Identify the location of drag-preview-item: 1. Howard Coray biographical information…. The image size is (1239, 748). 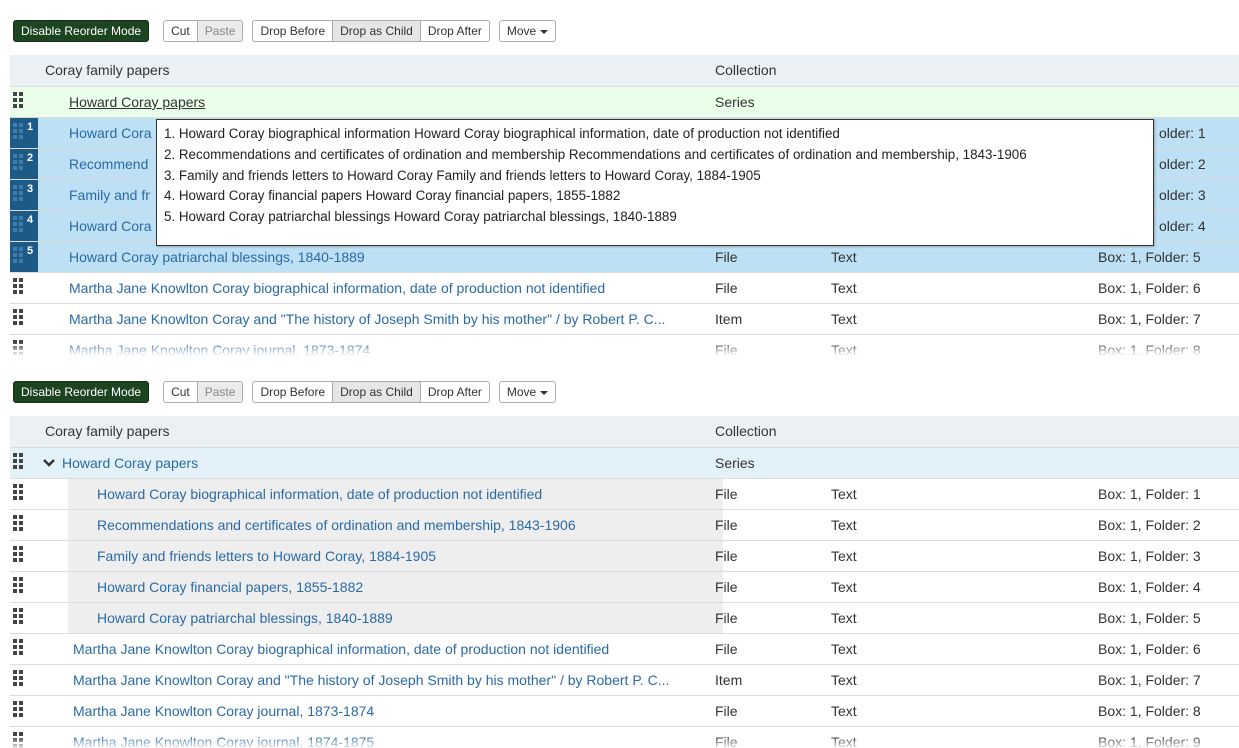
(502, 133).